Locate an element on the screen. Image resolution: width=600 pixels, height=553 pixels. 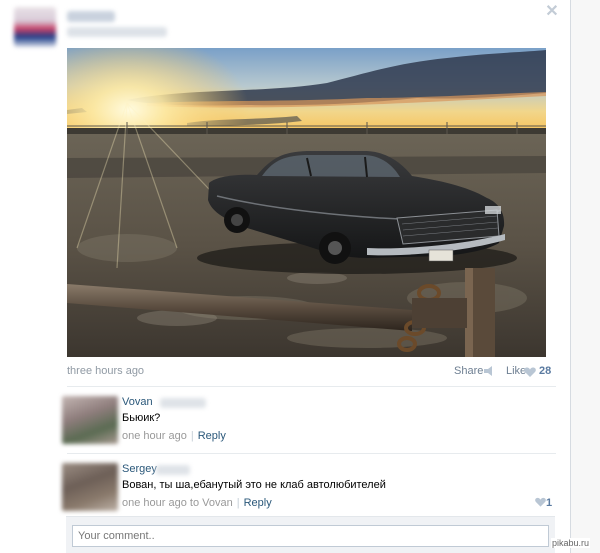
comment-time: one hour ago to Vovan is located at coordinates (177, 503).